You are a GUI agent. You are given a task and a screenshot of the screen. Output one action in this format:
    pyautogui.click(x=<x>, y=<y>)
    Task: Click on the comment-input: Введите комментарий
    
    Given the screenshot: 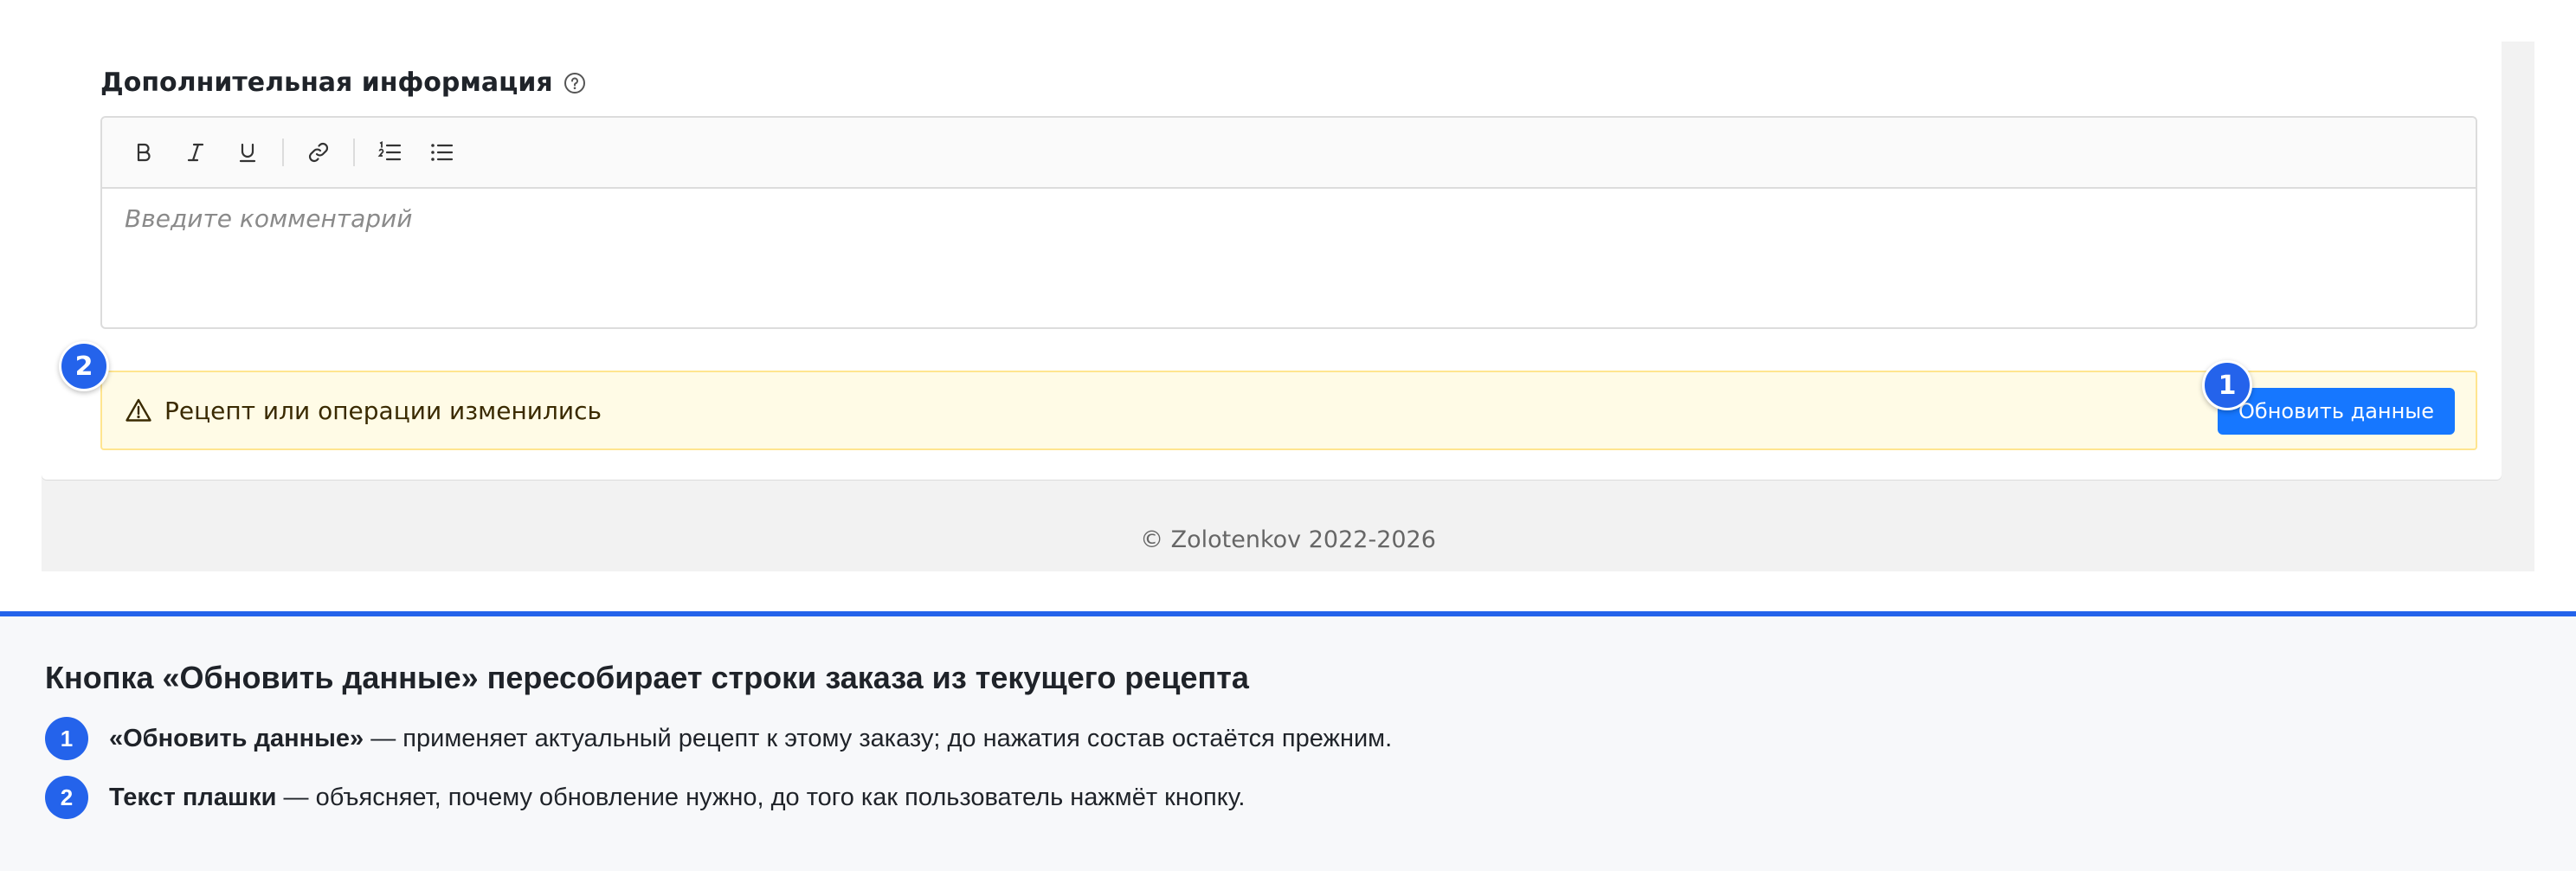 What is the action you would take?
    pyautogui.click(x=1289, y=218)
    